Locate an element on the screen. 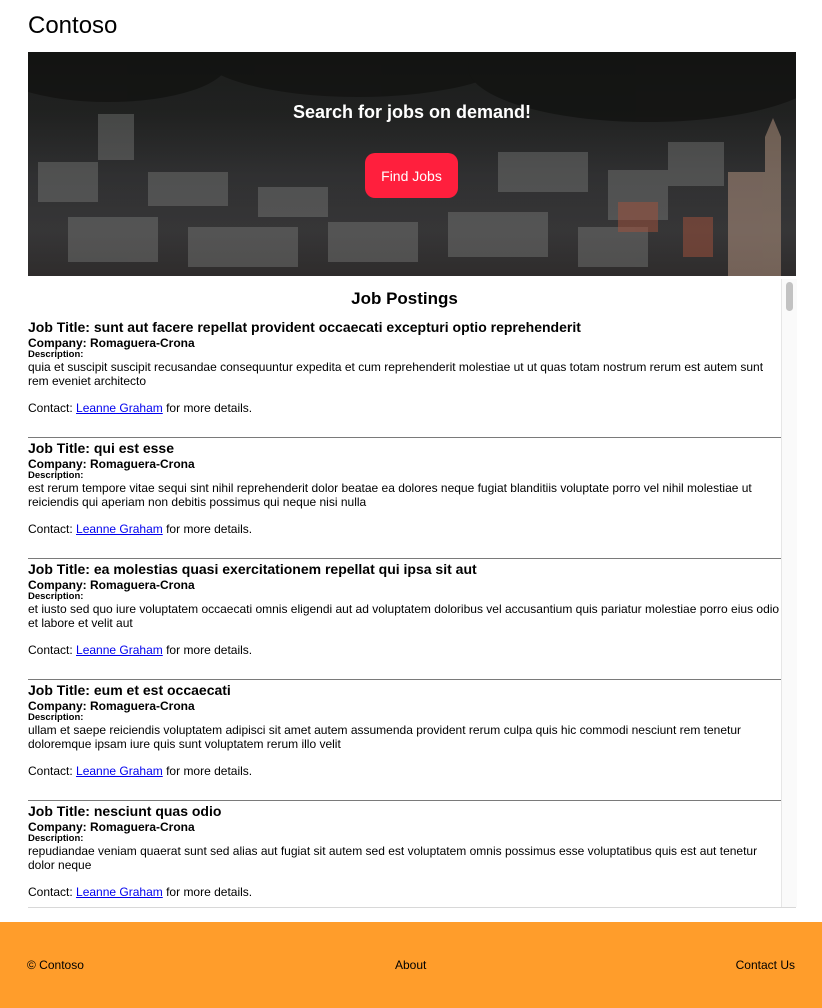 This screenshot has height=1008, width=822. job-postings-scrollbar is located at coordinates (789, 593).